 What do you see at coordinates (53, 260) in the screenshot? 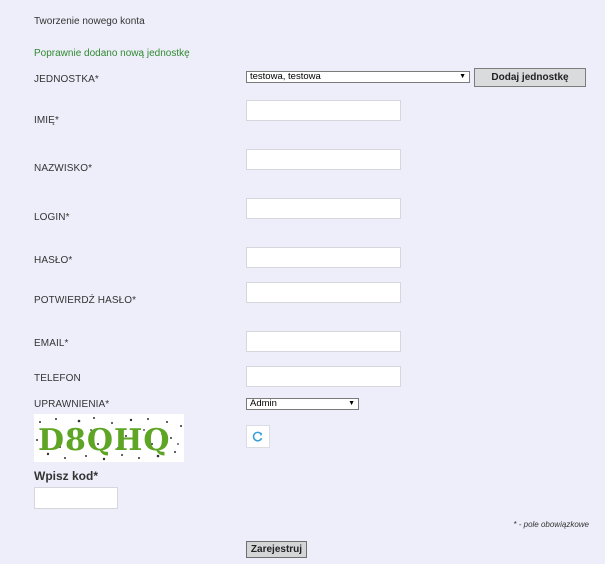
I see `password-label: HASŁO*` at bounding box center [53, 260].